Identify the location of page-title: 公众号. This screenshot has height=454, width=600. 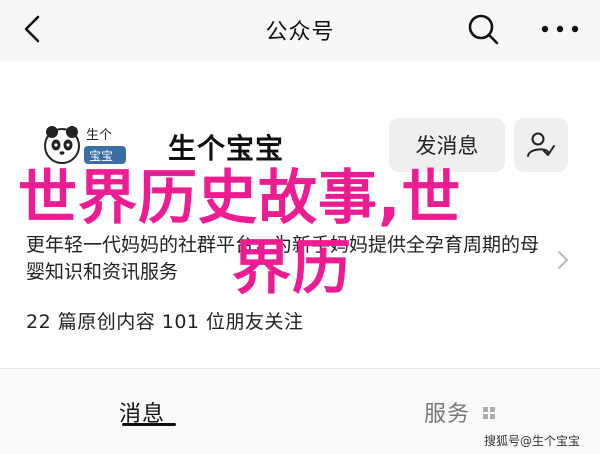
(300, 32).